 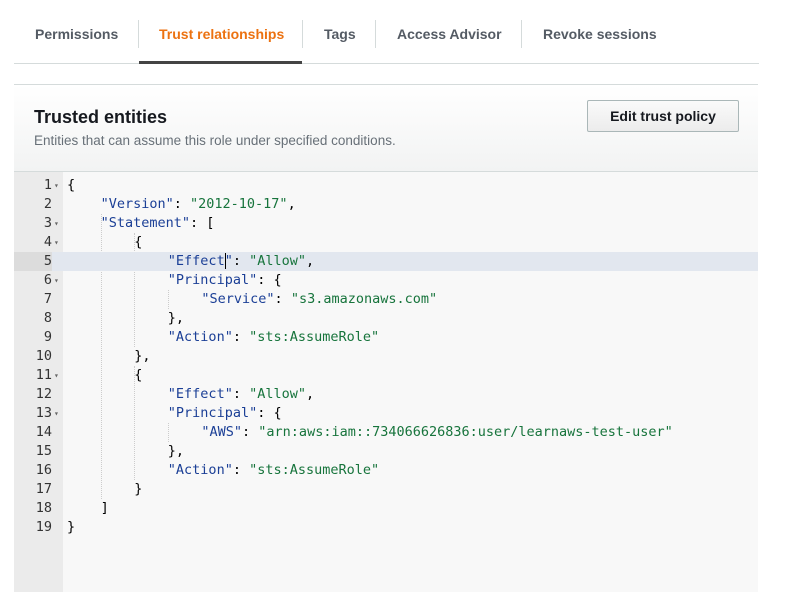 I want to click on code-line: 10},, so click(x=386, y=356).